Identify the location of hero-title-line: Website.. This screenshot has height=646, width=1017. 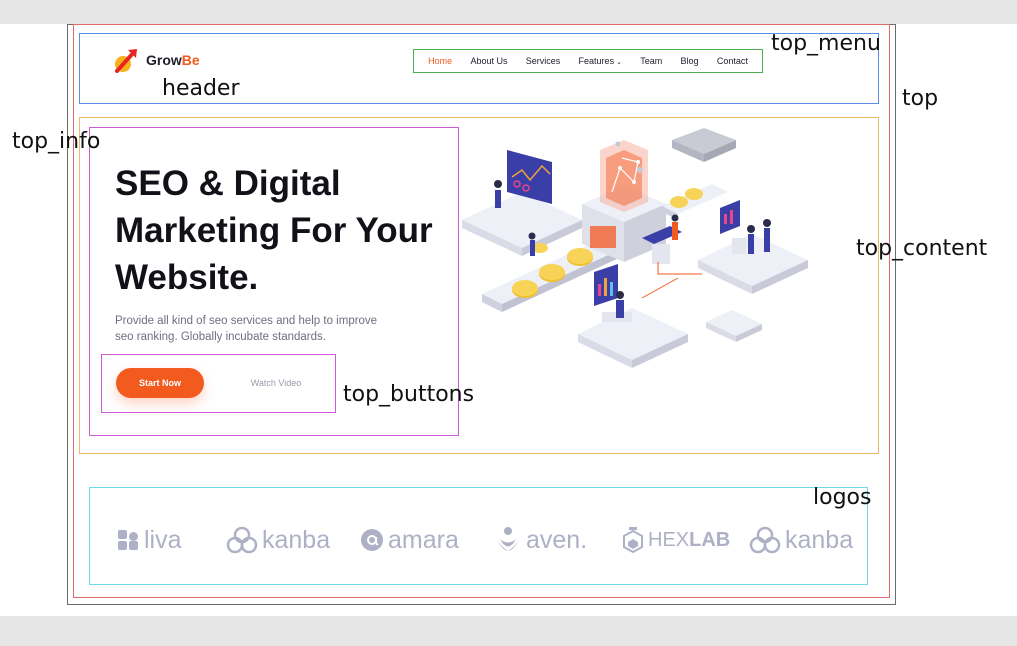
(187, 277).